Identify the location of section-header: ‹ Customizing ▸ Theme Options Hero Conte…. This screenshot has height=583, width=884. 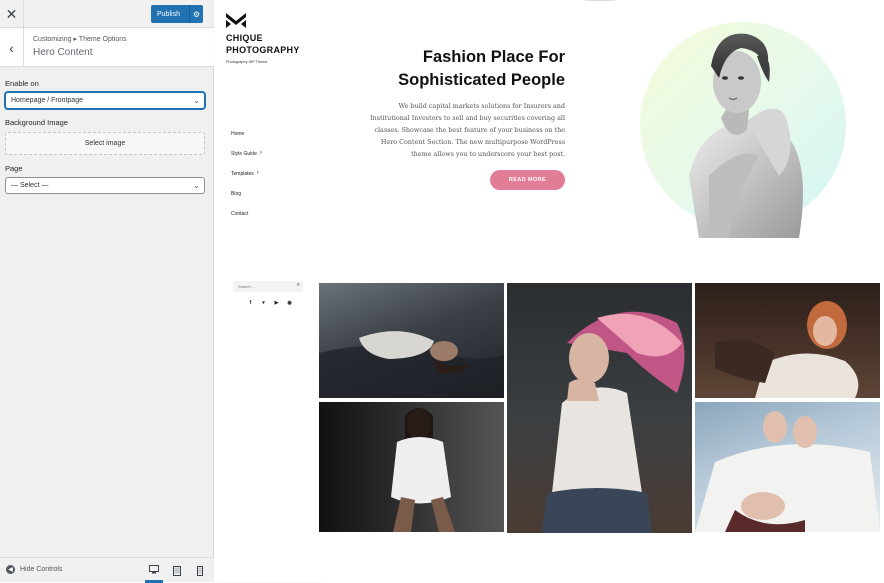
(107, 47).